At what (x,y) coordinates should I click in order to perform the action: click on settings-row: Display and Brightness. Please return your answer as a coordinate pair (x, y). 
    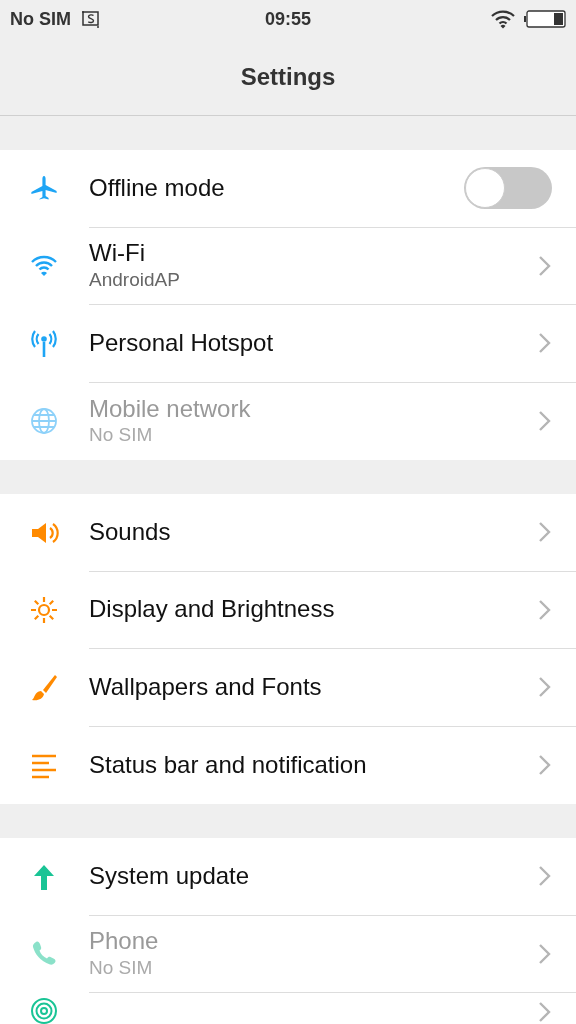
    Looking at the image, I should click on (288, 610).